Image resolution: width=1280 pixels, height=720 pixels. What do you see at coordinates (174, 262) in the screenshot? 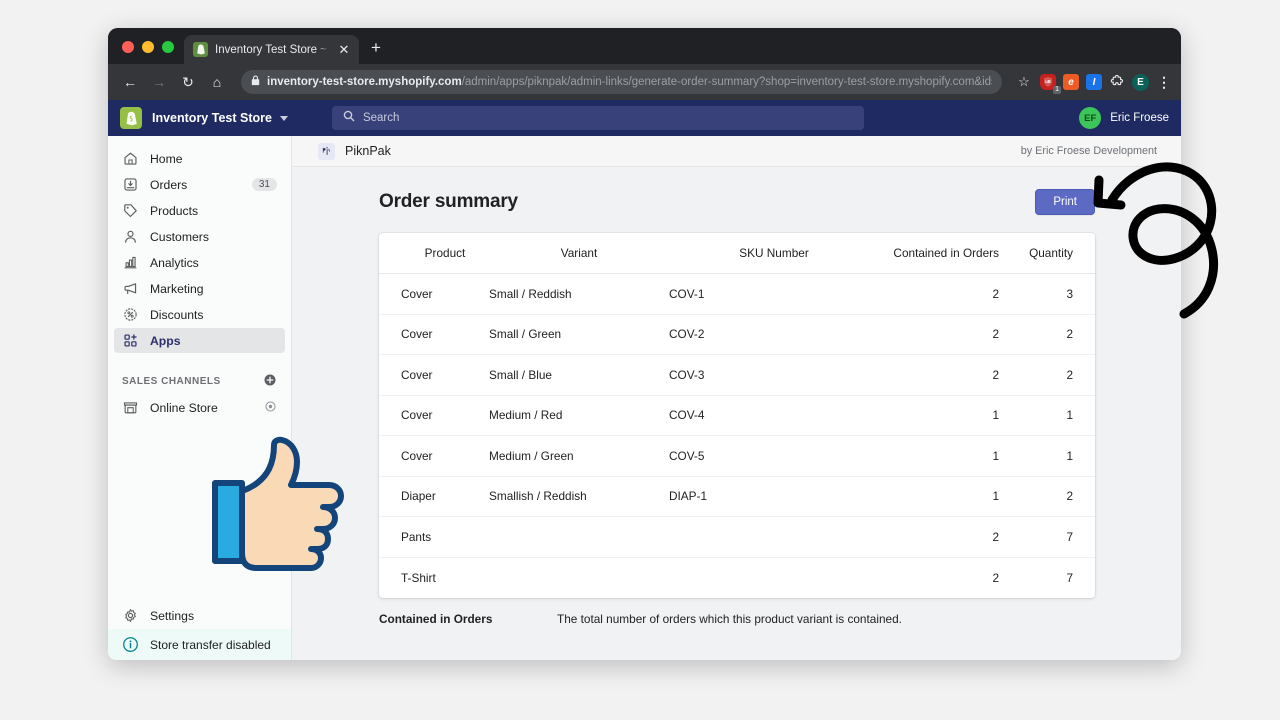
I see `sidebar-item-label: Analytics` at bounding box center [174, 262].